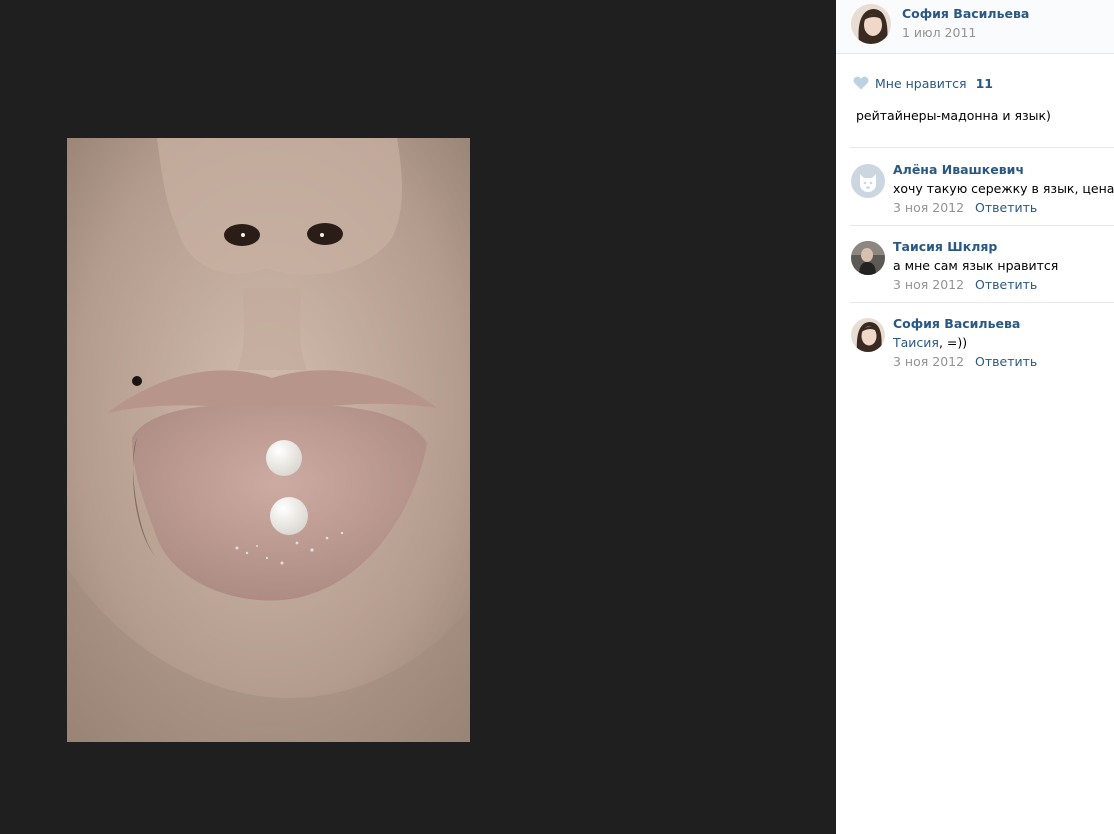  I want to click on like-label: Мне нравится, so click(921, 83).